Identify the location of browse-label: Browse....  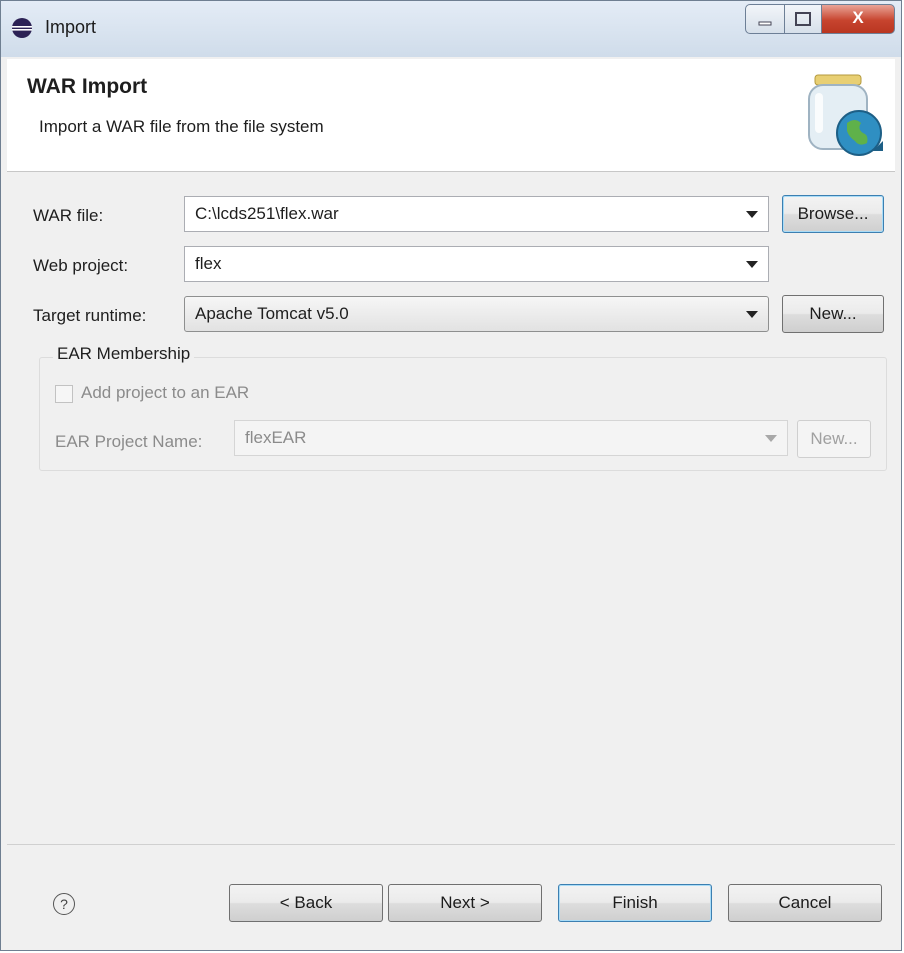
(833, 213).